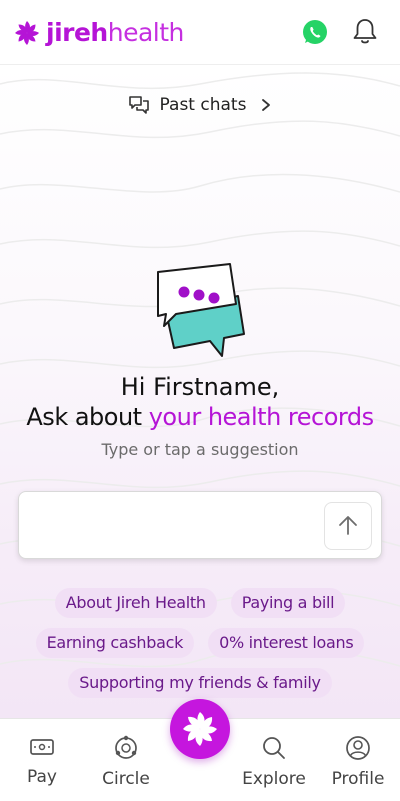 Image resolution: width=400 pixels, height=801 pixels. I want to click on nav-label: Explore, so click(274, 779).